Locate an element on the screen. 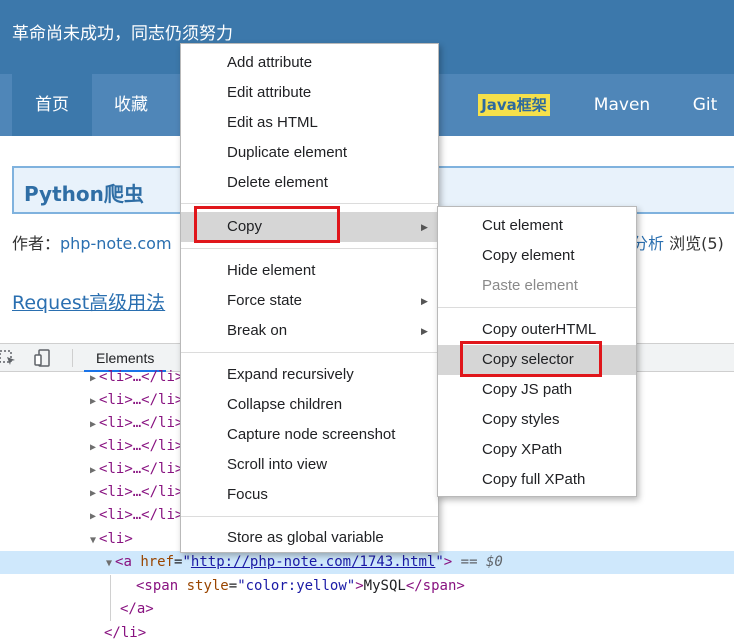  nav-item-git: Git is located at coordinates (705, 105).